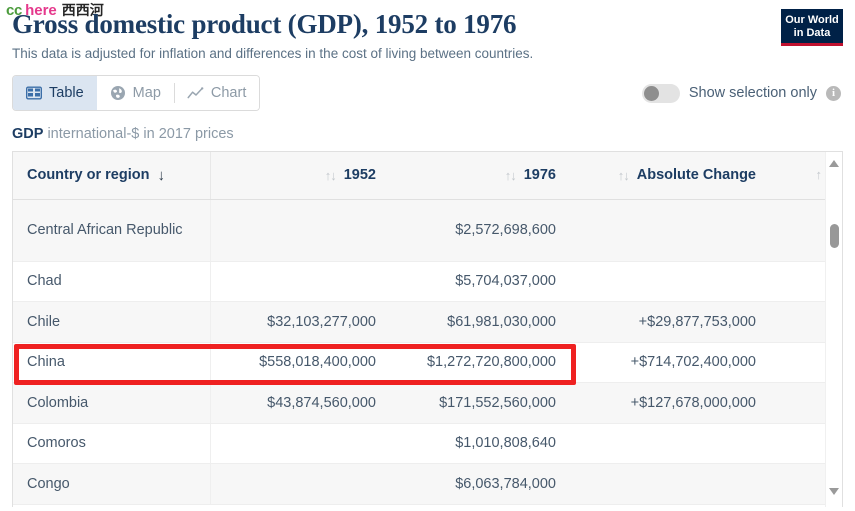  I want to click on table-row: Chad $5,704,037,000, so click(427, 281).